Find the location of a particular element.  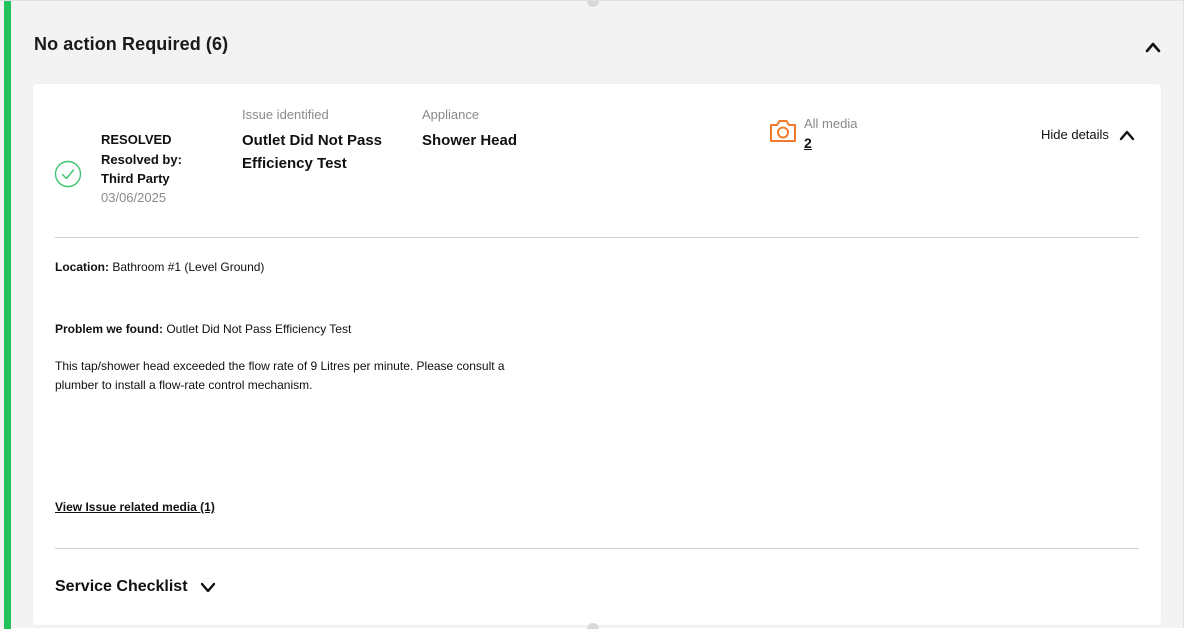

hide-details-button: Hide details is located at coordinates (1088, 134).